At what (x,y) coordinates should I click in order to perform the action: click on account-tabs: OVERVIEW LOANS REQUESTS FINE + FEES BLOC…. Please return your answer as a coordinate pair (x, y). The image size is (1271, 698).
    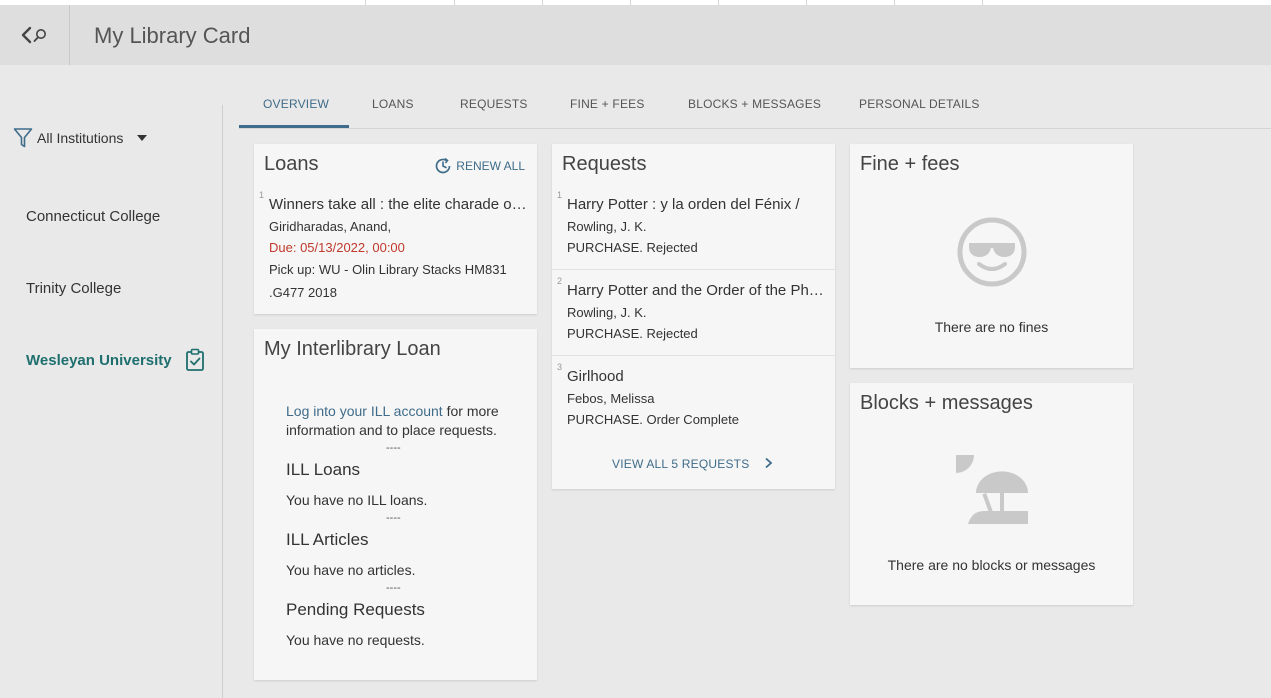
    Looking at the image, I should click on (755, 106).